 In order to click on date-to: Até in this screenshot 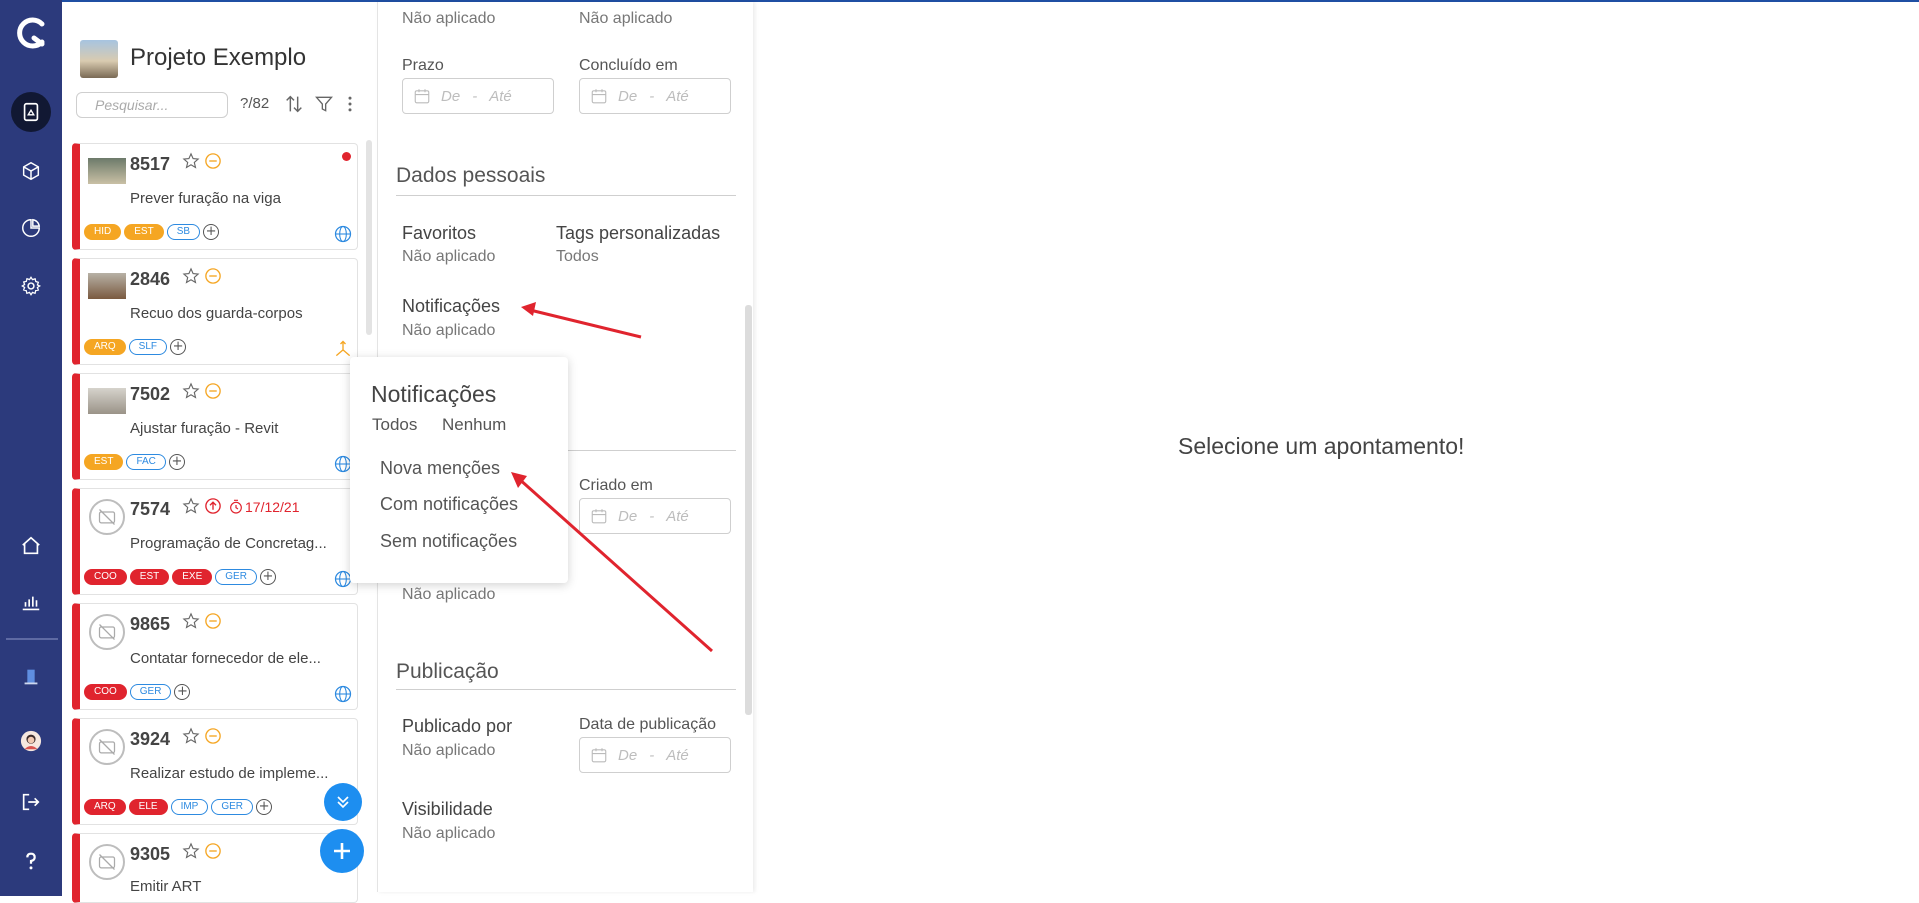, I will do `click(677, 96)`.